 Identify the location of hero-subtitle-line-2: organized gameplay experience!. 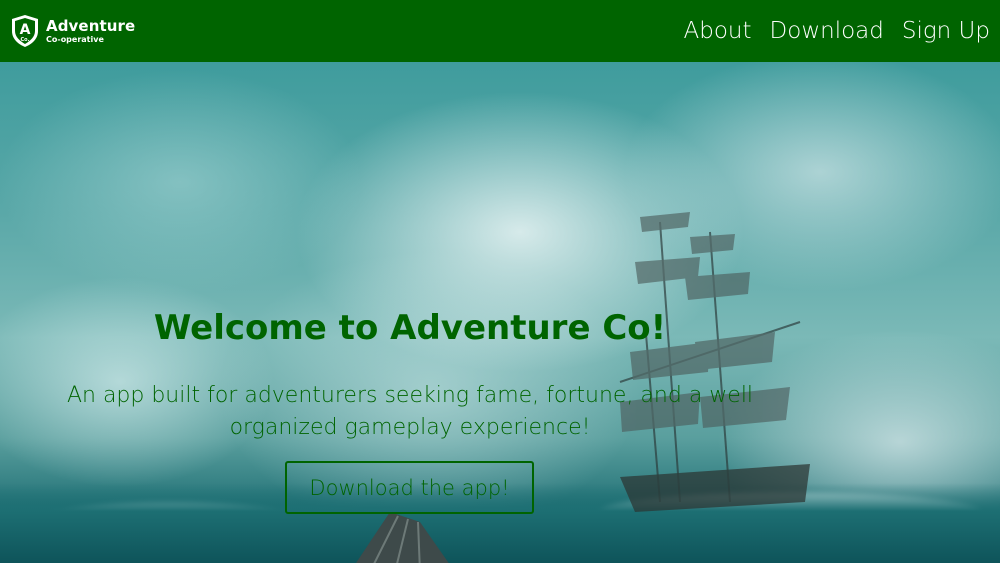
(410, 427).